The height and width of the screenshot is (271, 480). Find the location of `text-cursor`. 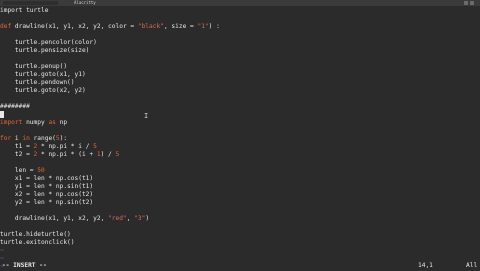

text-cursor is located at coordinates (2, 114).